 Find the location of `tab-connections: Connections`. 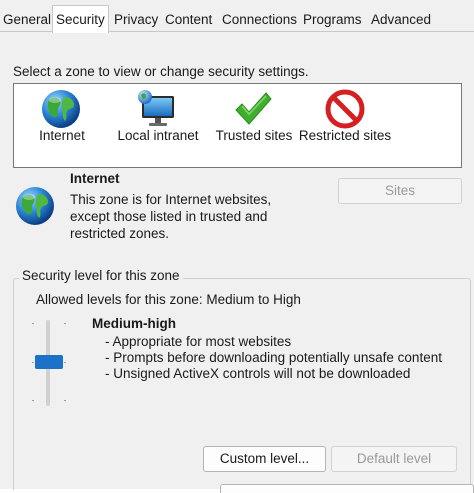

tab-connections: Connections is located at coordinates (259, 20).